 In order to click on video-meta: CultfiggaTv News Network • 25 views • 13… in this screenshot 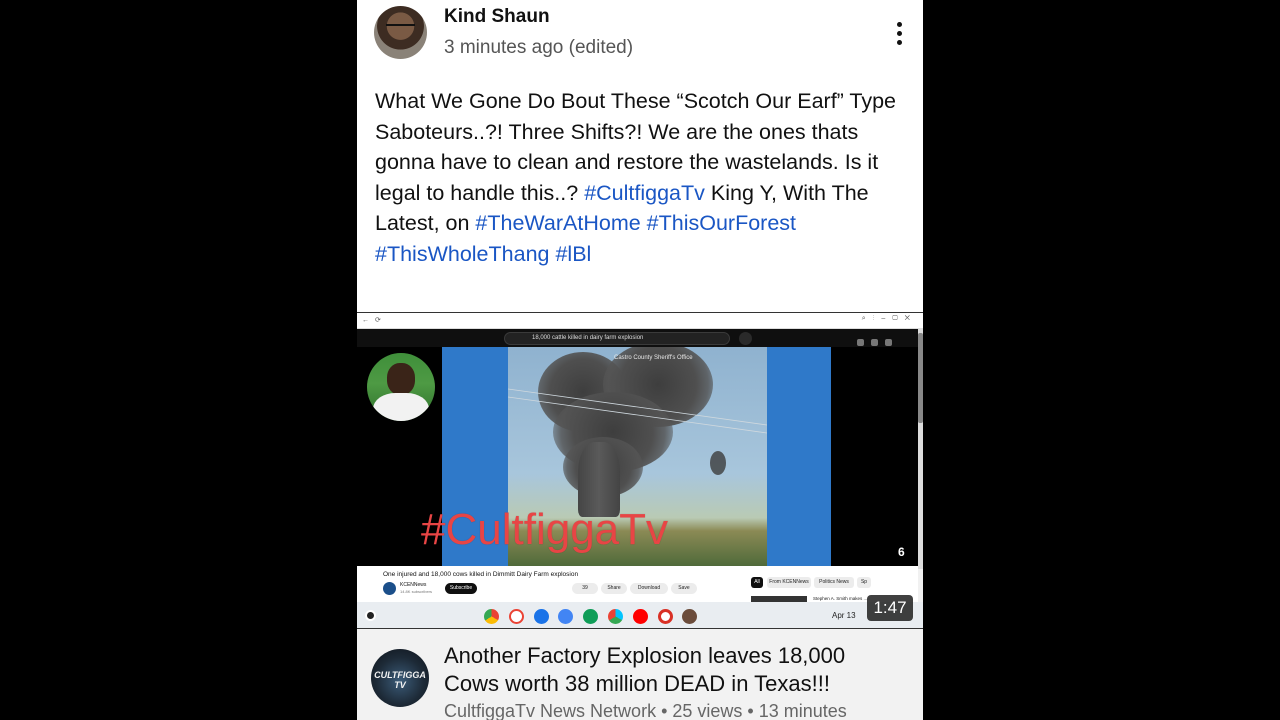, I will do `click(645, 710)`.